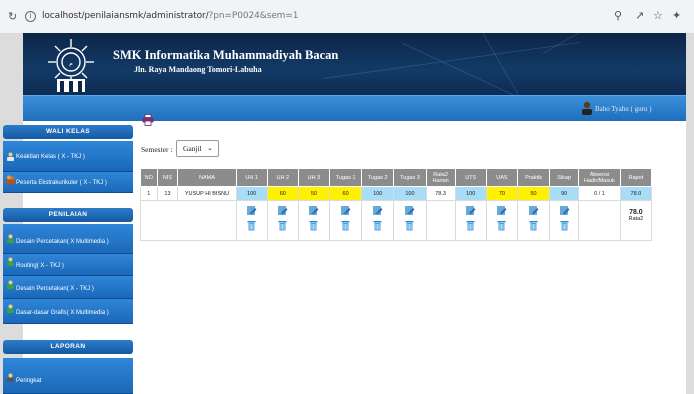  I want to click on semester-select: Ganjil ⌄, so click(197, 148).